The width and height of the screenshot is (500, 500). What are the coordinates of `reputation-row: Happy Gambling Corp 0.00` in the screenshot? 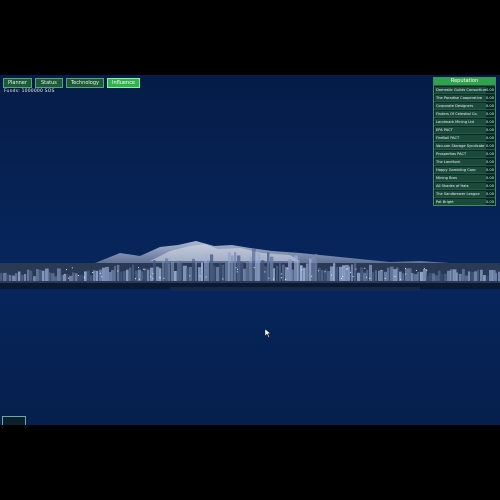 It's located at (464, 169).